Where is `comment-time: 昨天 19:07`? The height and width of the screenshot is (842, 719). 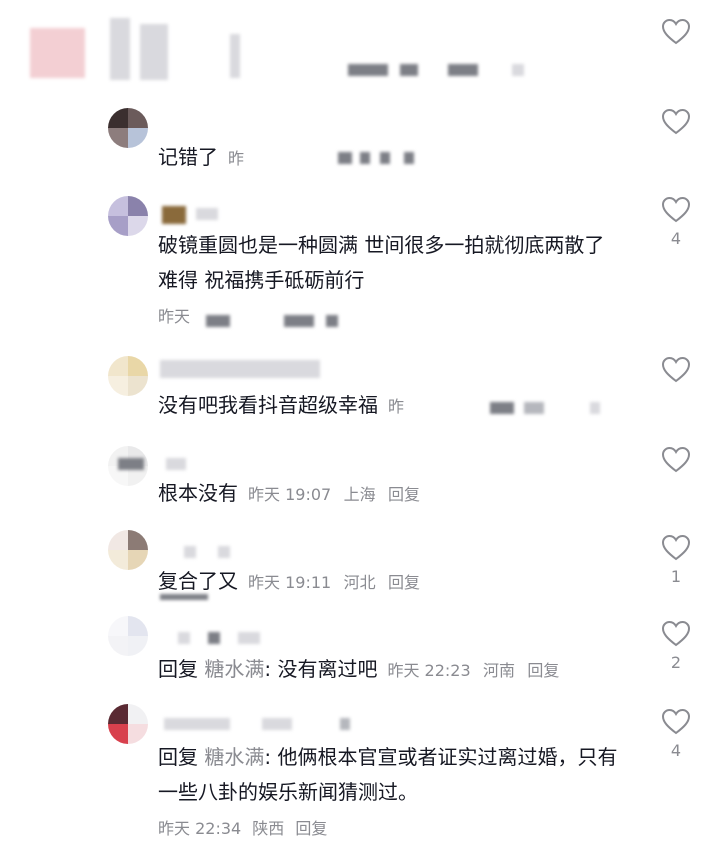
comment-time: 昨天 19:07 is located at coordinates (290, 494).